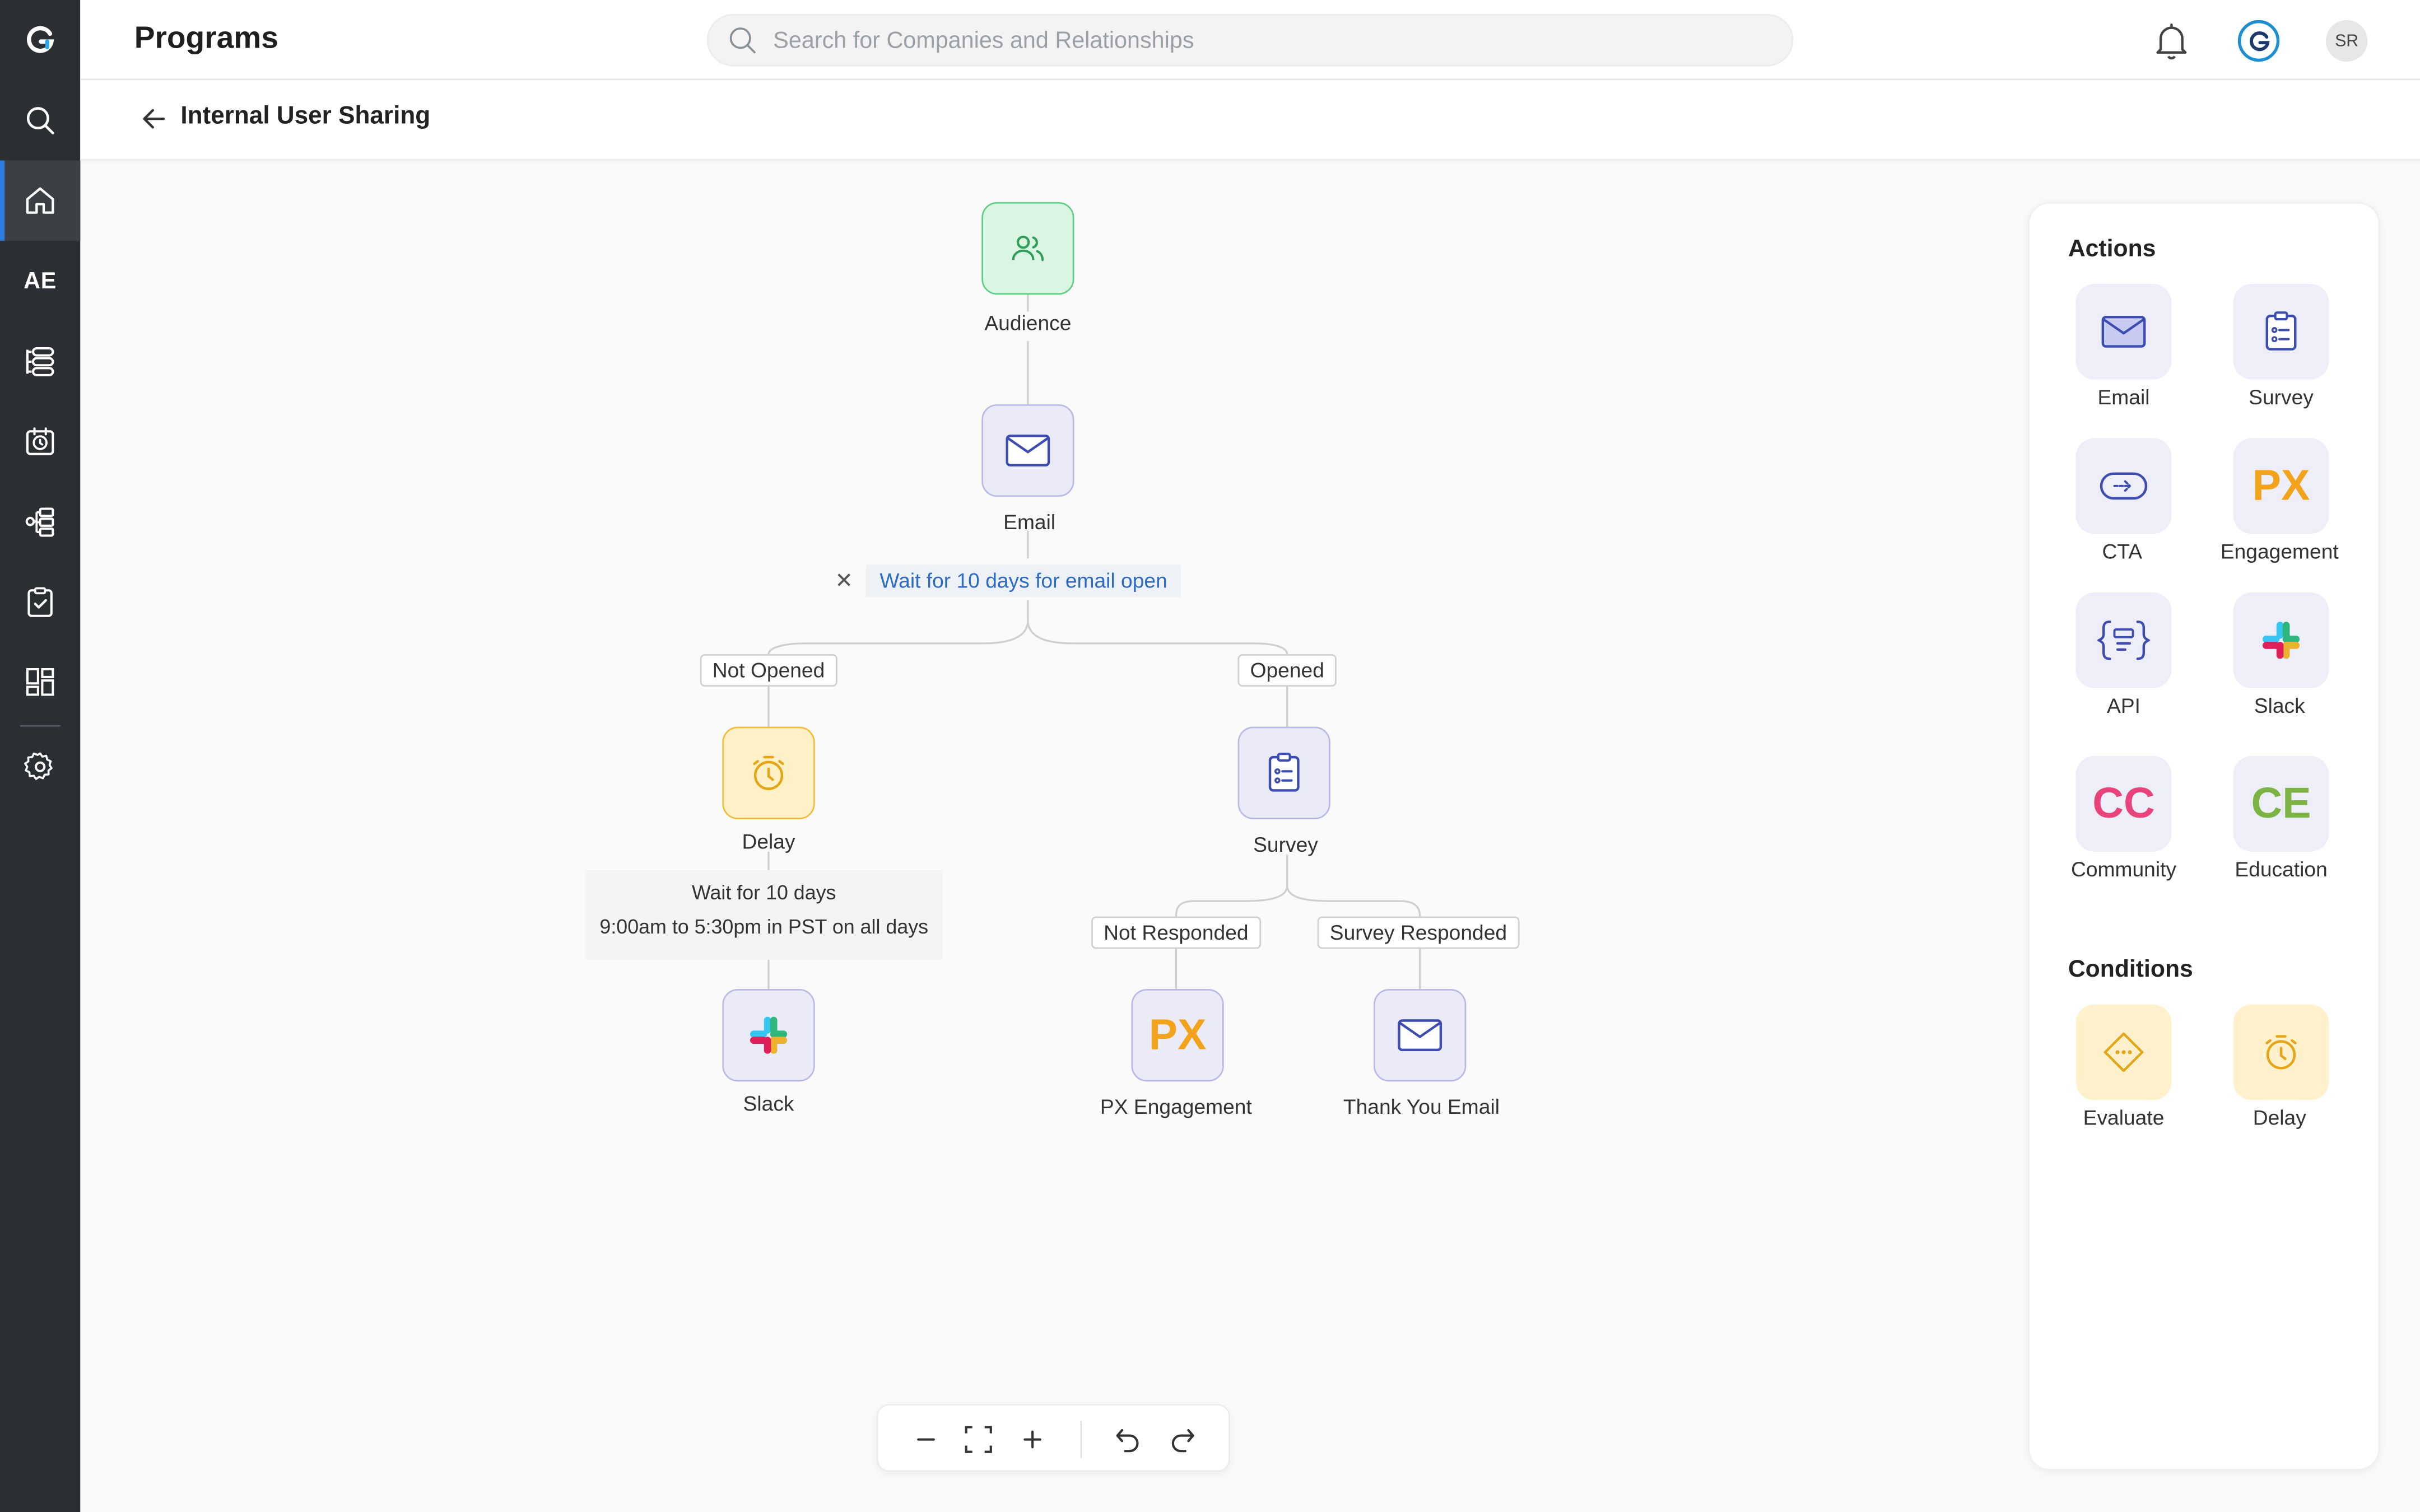 Image resolution: width=2420 pixels, height=1512 pixels. Describe the element at coordinates (1027, 451) in the screenshot. I see `node-email` at that location.